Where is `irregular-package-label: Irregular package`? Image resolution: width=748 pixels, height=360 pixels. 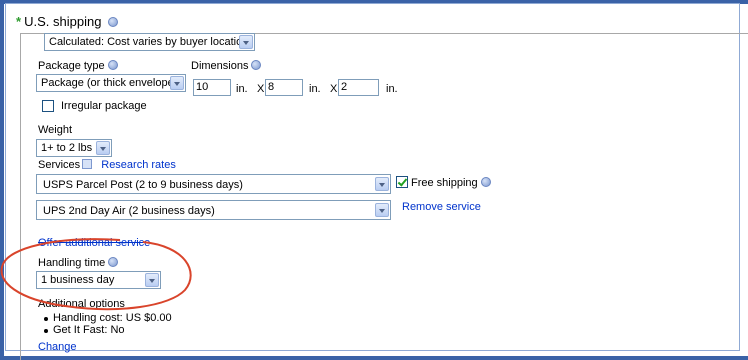 irregular-package-label: Irregular package is located at coordinates (104, 106).